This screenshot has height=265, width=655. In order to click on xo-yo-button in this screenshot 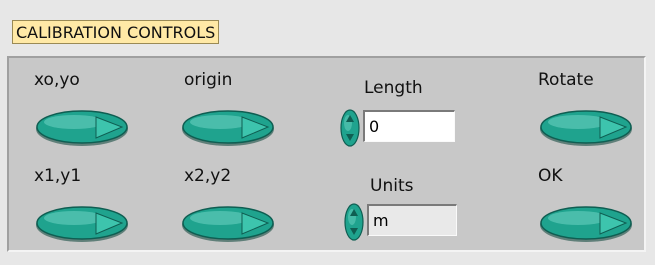, I will do `click(82, 128)`.